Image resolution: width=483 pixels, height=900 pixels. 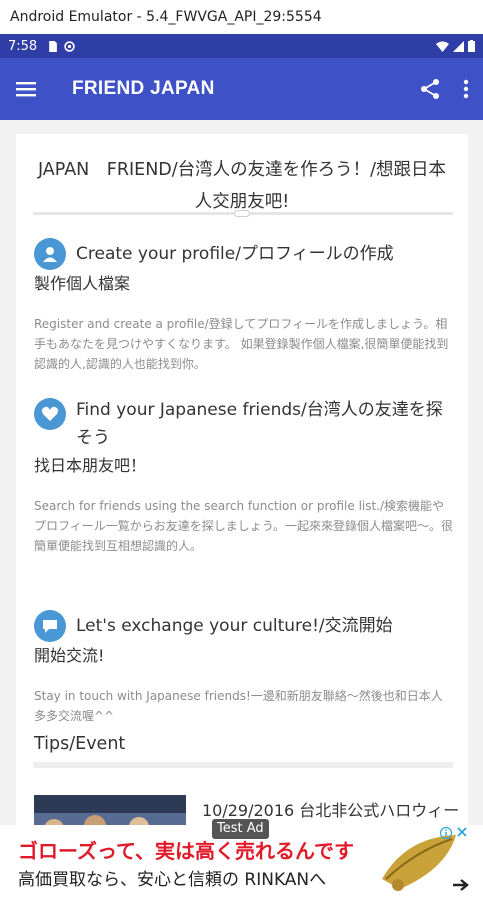 What do you see at coordinates (471, 46) in the screenshot?
I see `battery-icon` at bounding box center [471, 46].